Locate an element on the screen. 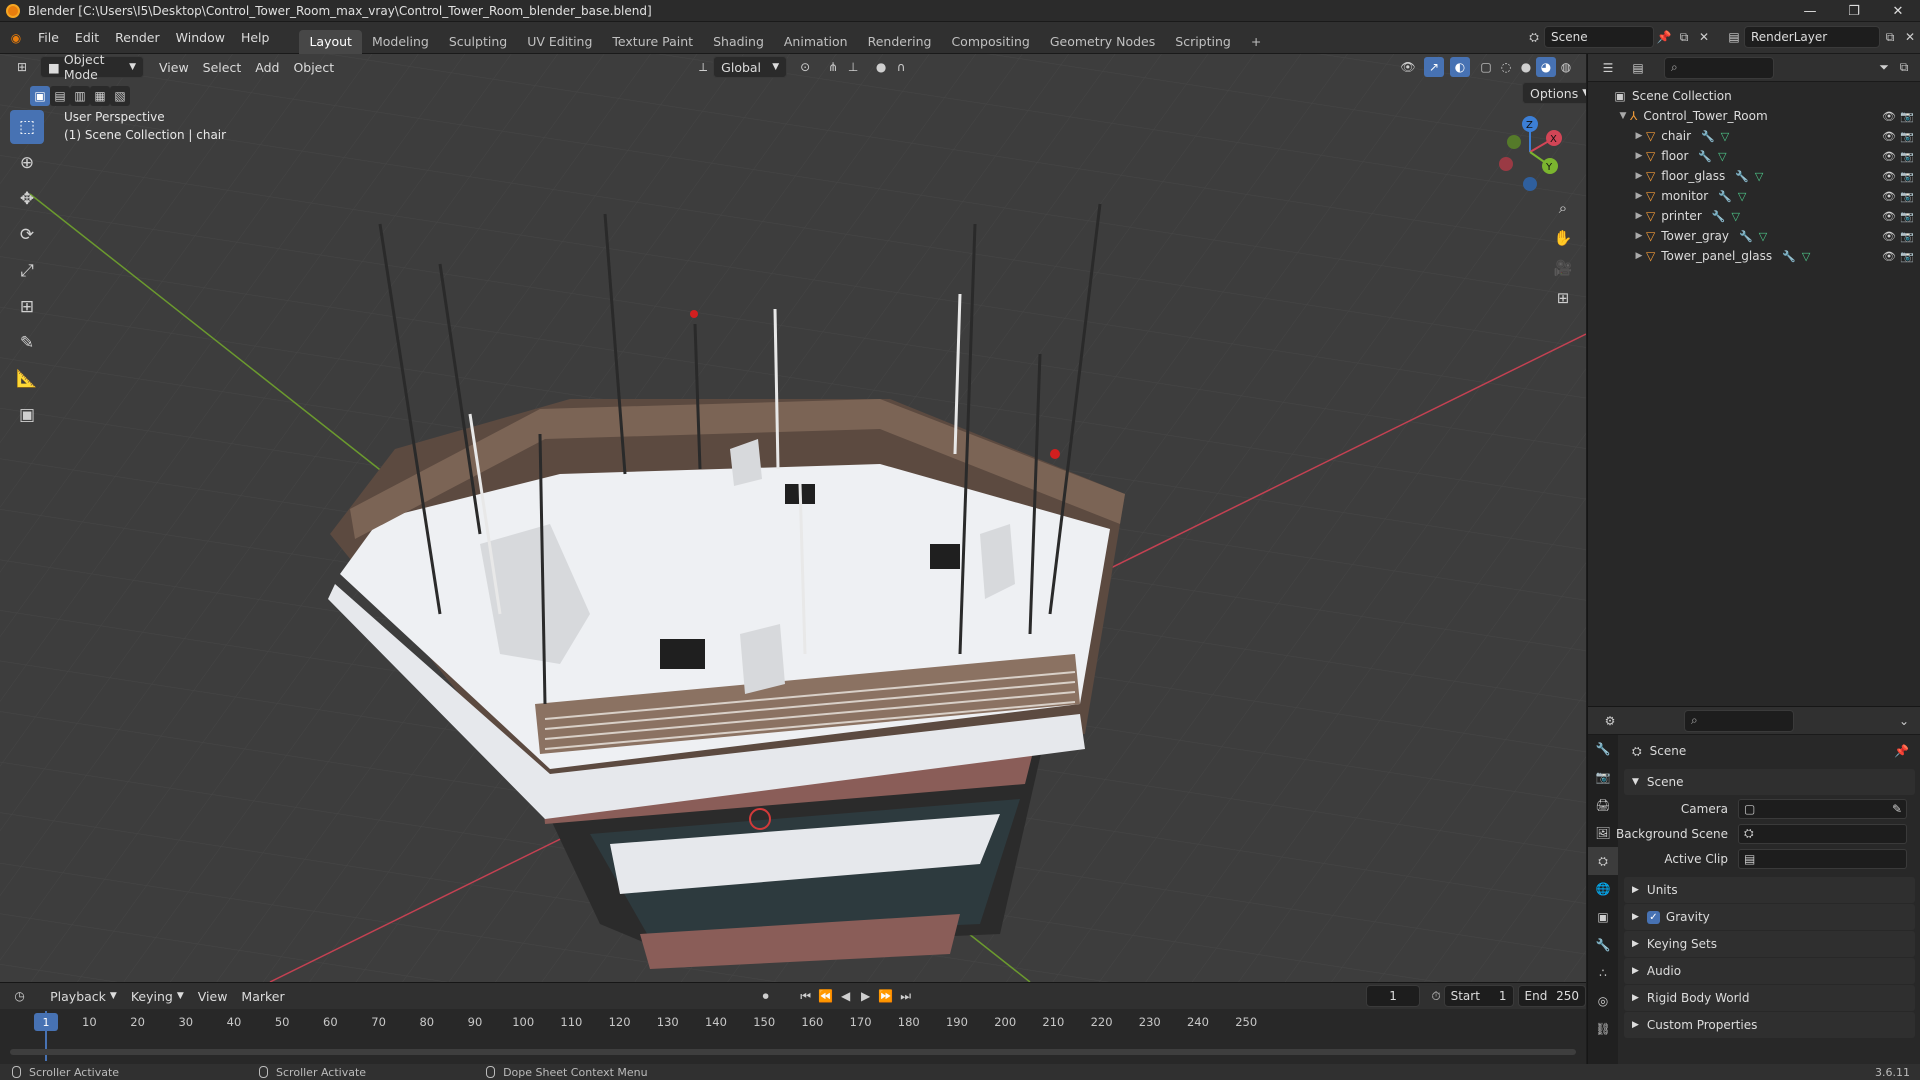 The height and width of the screenshot is (1080, 1920). timeline-view-menu: View is located at coordinates (213, 996).